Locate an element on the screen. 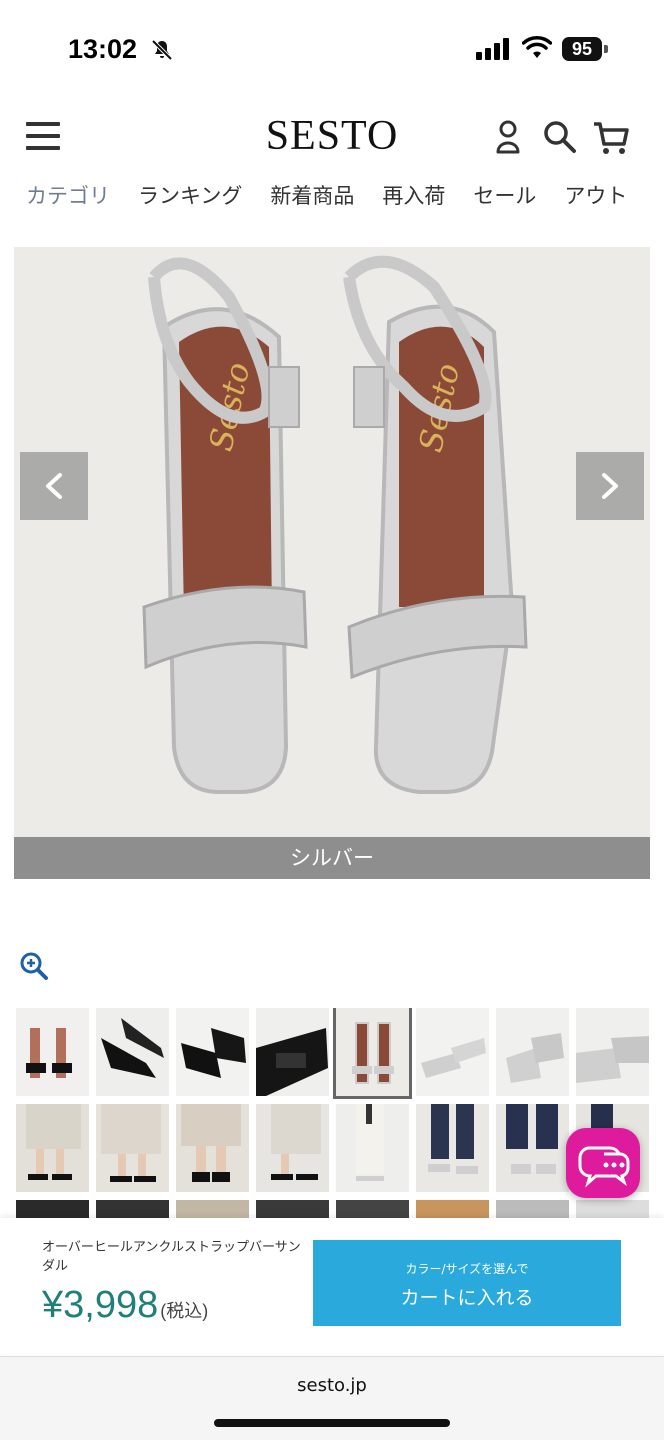 Image resolution: width=664 pixels, height=1440 pixels. prev-image-button is located at coordinates (54, 486).